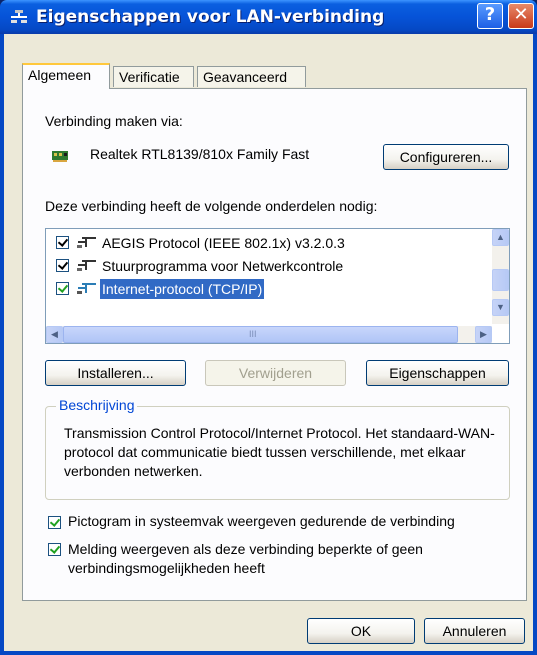 This screenshot has width=537, height=655. Describe the element at coordinates (210, 17) in the screenshot. I see `window-title: Eigenschappen voor LAN-verbinding` at that location.